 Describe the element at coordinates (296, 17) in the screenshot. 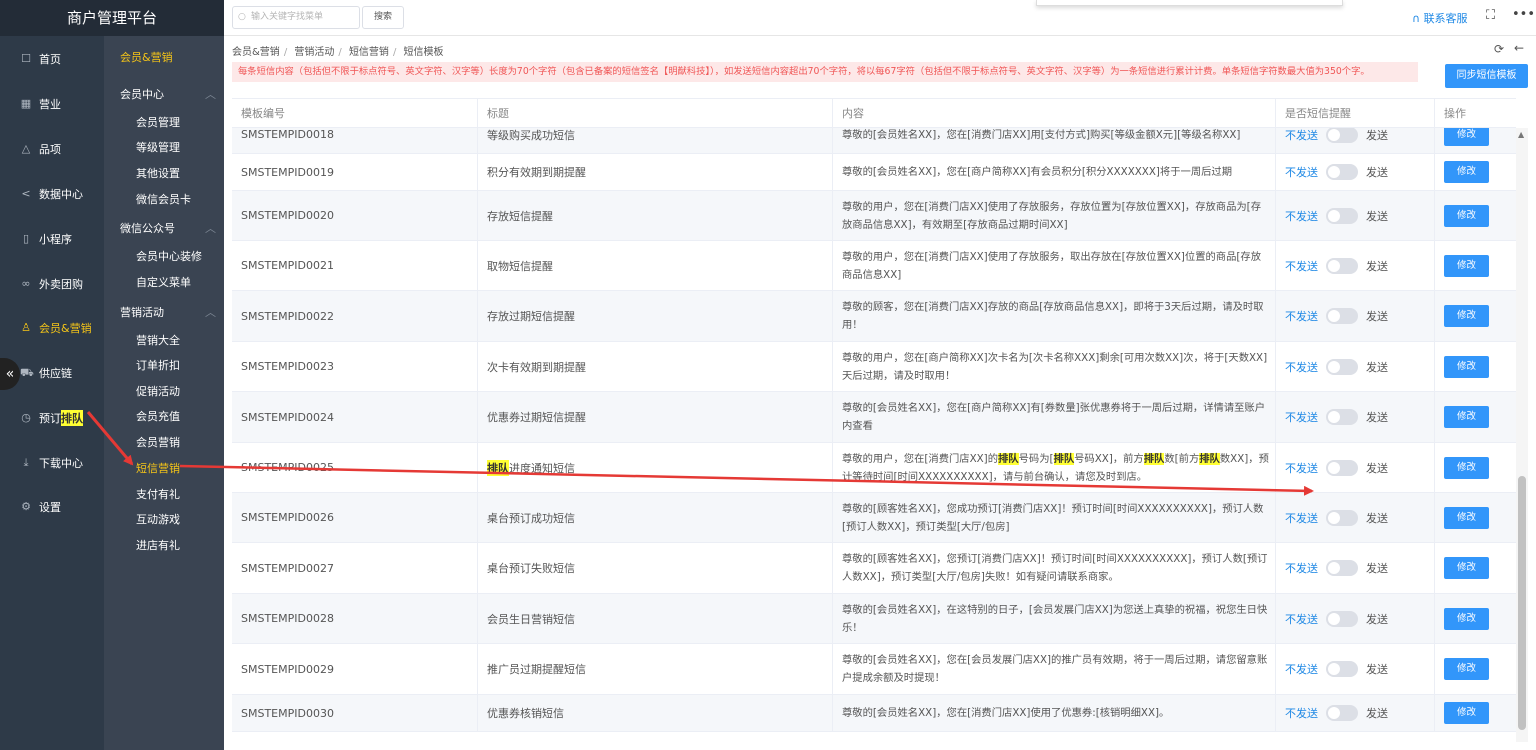

I see `search-input: ○ 输入关键字找菜单` at that location.